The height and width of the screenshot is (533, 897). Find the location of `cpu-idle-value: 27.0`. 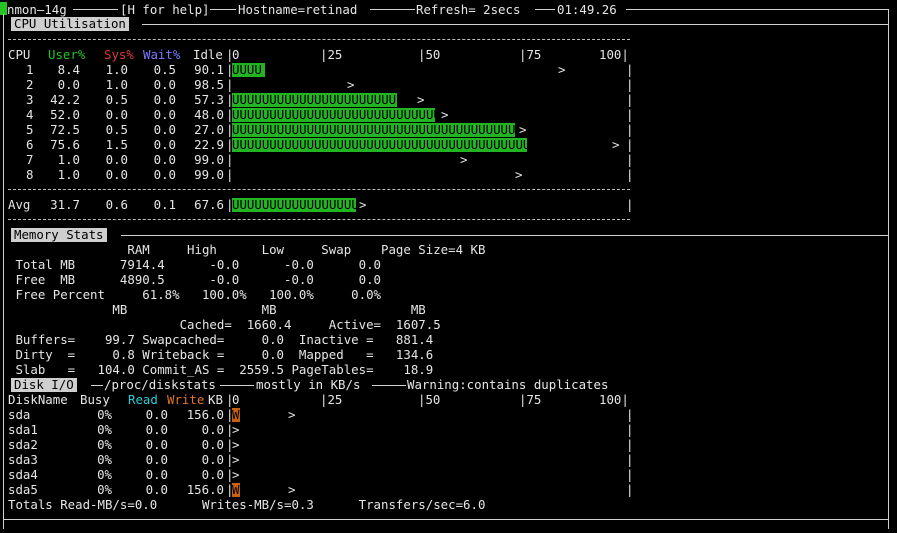

cpu-idle-value: 27.0 is located at coordinates (209, 129).